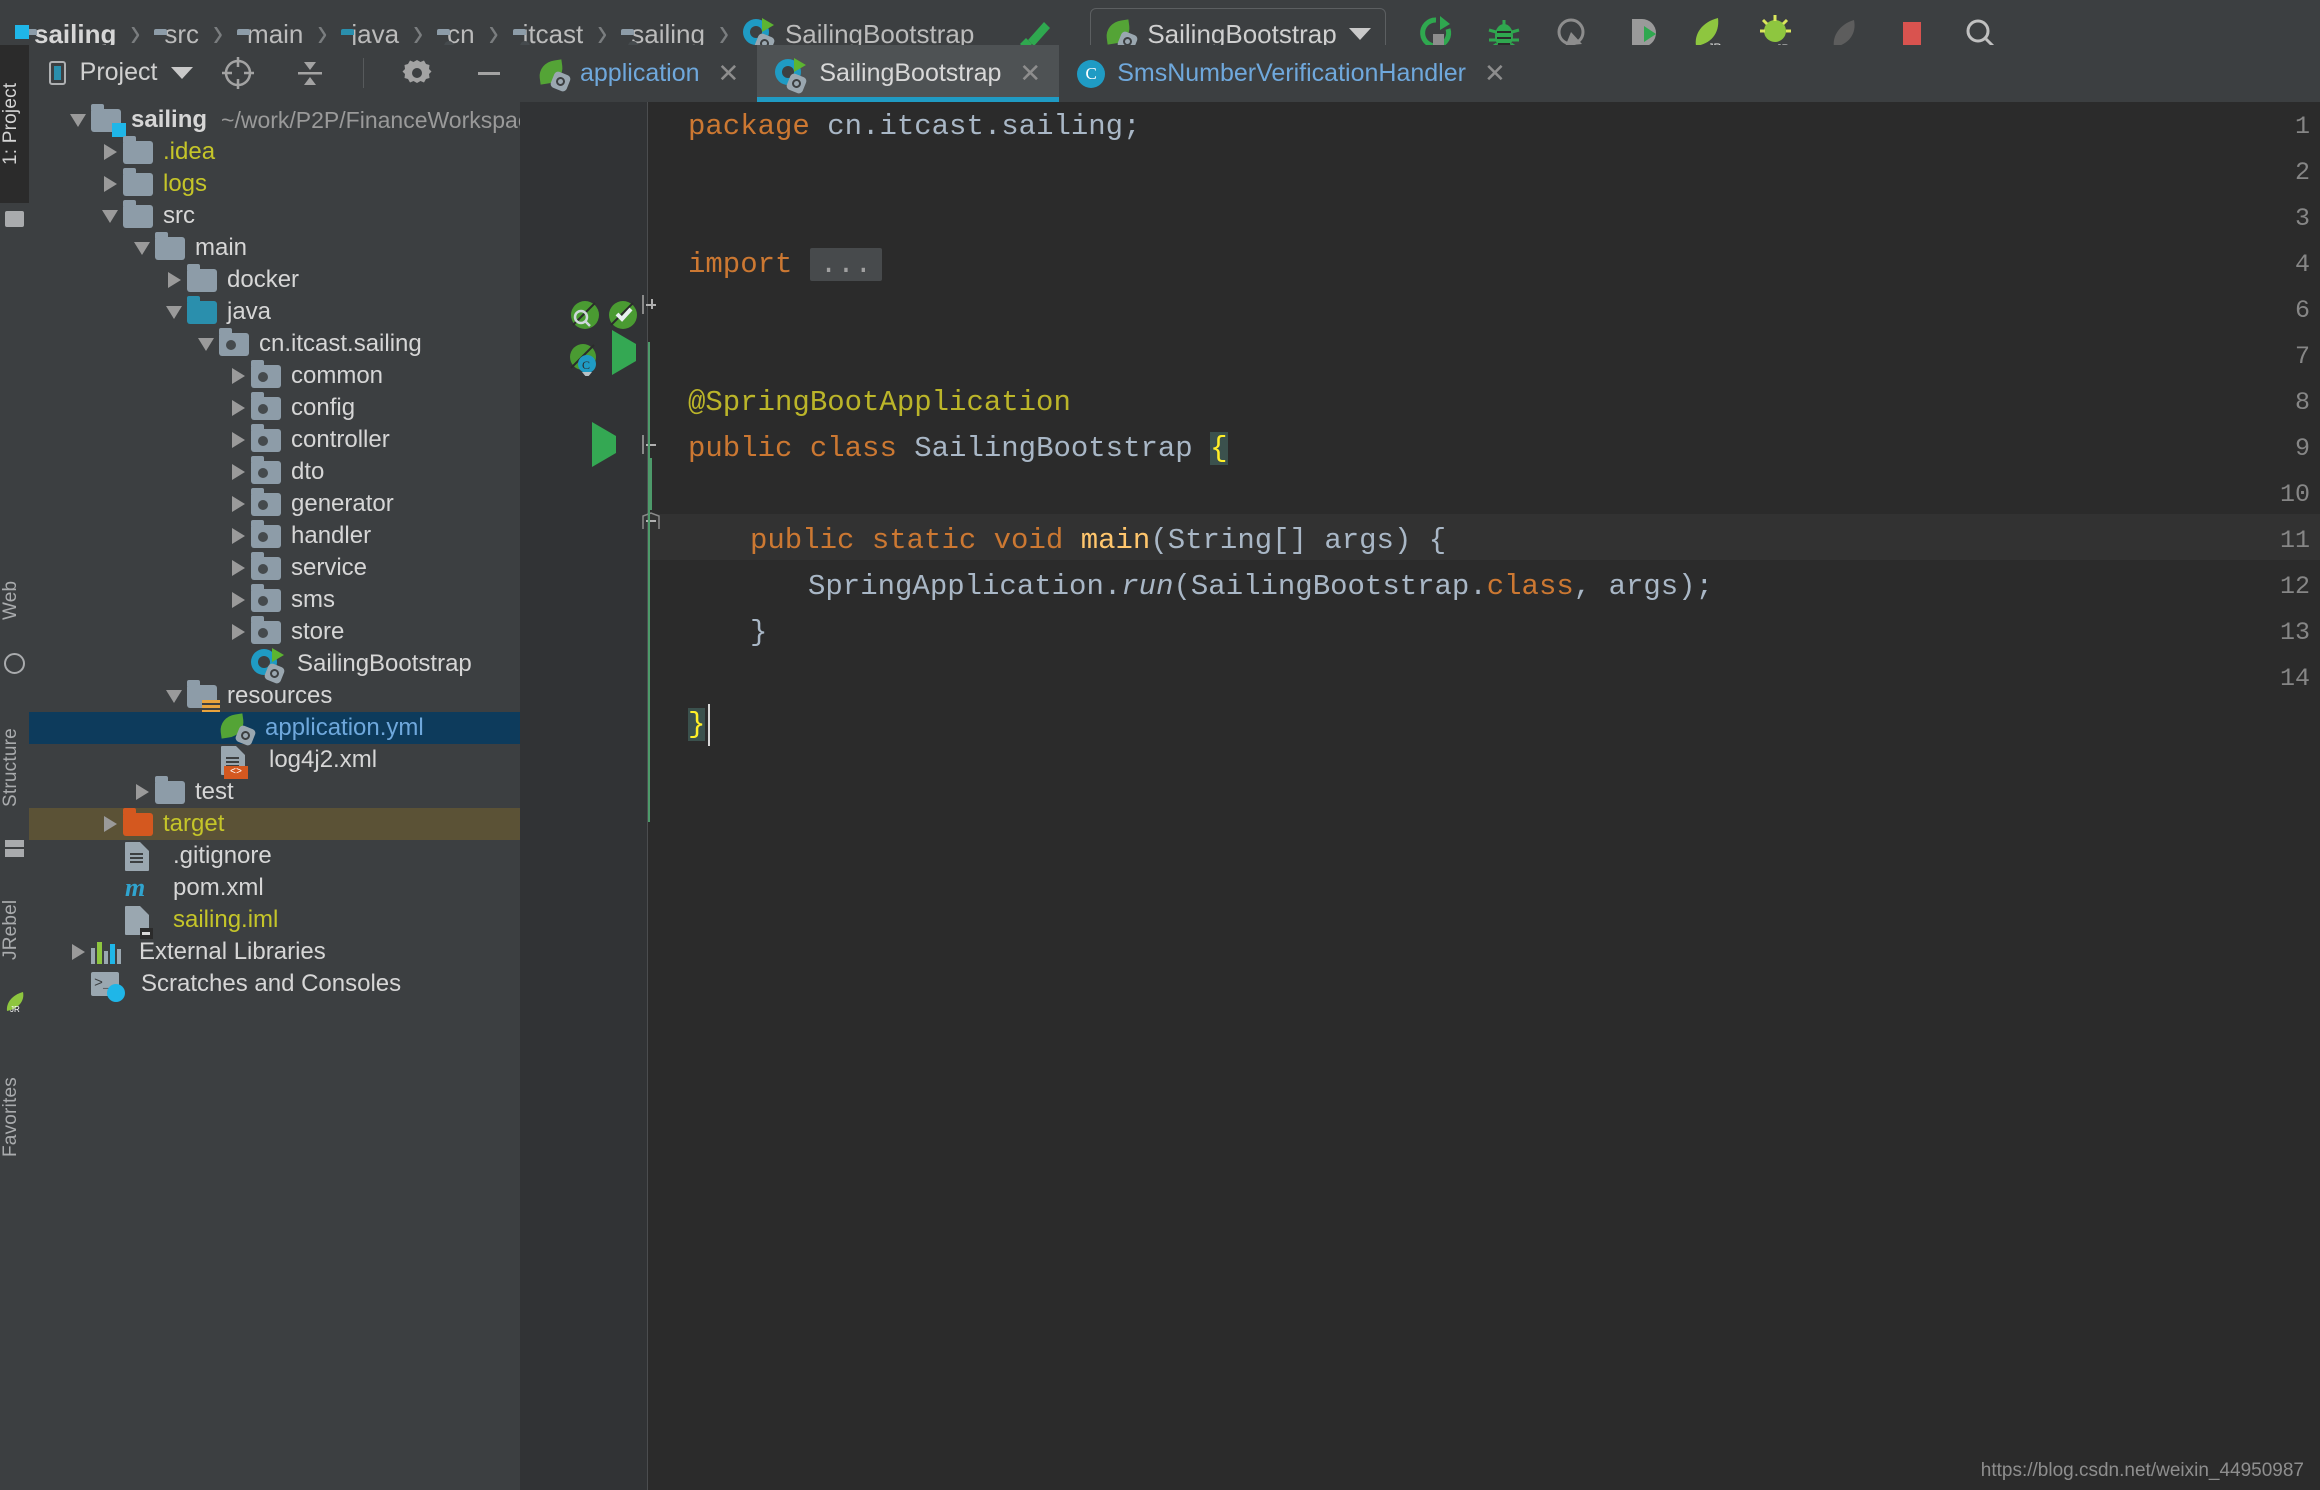 Image resolution: width=2320 pixels, height=1490 pixels. I want to click on sidebar-item-jrebel: JRebel, so click(14, 930).